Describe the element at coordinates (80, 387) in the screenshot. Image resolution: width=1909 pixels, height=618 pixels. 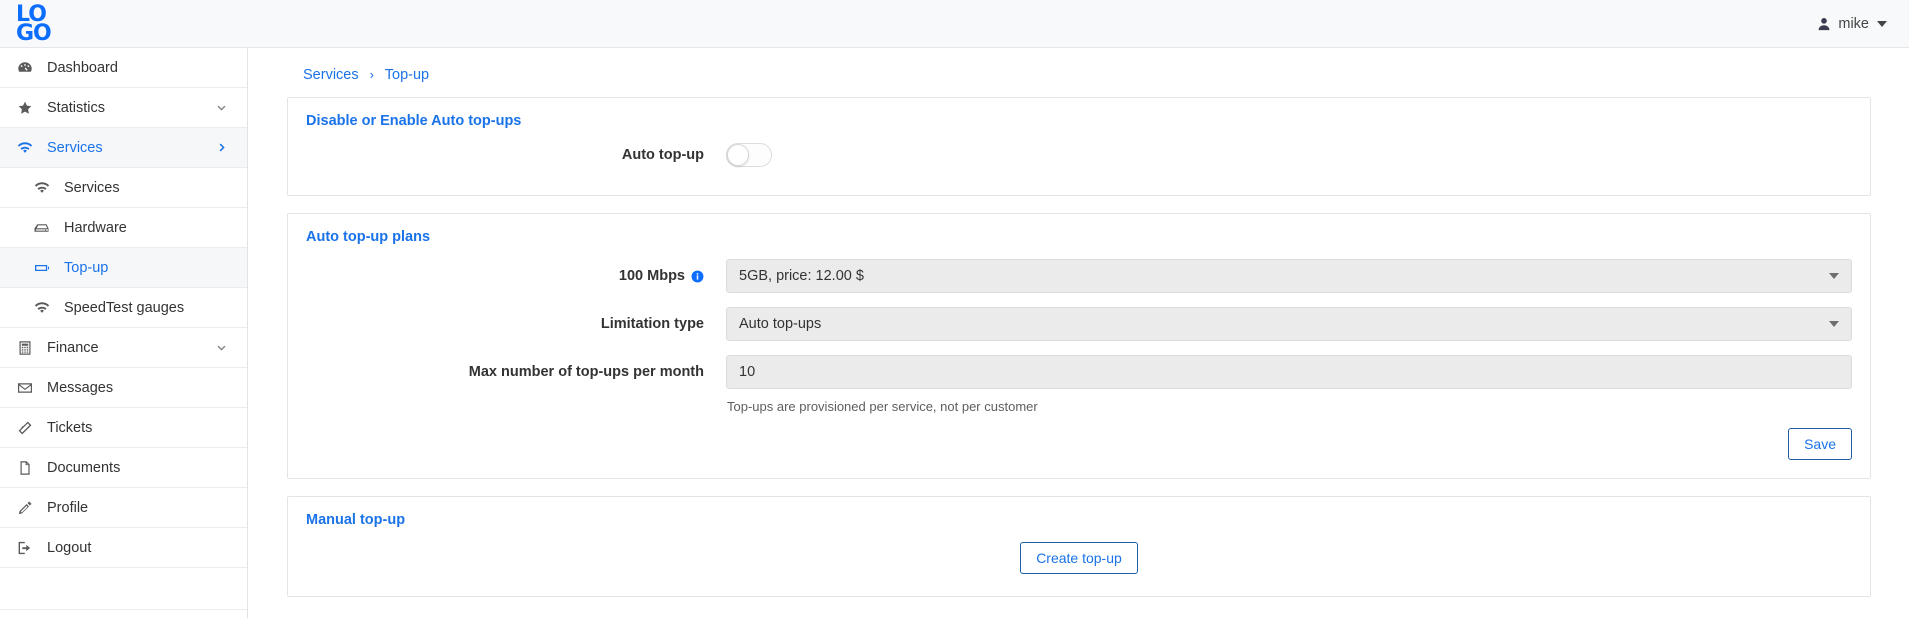
I see `sidebar-item-label: Messages` at that location.